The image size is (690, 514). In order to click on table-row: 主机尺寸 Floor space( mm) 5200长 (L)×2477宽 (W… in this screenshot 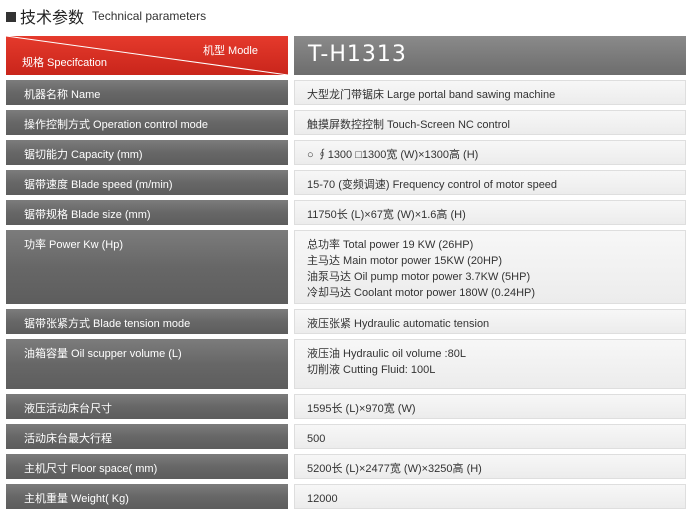, I will do `click(346, 466)`.